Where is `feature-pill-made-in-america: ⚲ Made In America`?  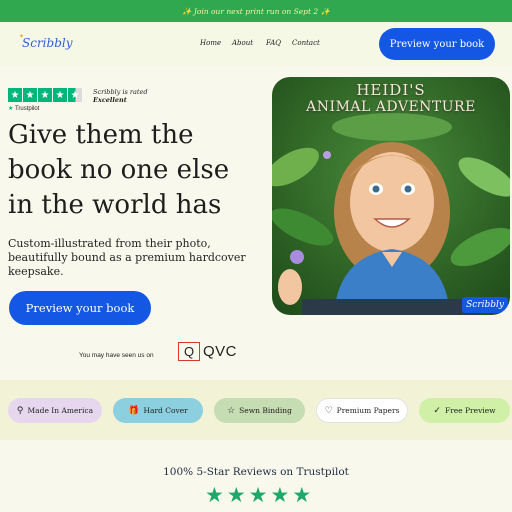
feature-pill-made-in-america: ⚲ Made In America is located at coordinates (55, 410).